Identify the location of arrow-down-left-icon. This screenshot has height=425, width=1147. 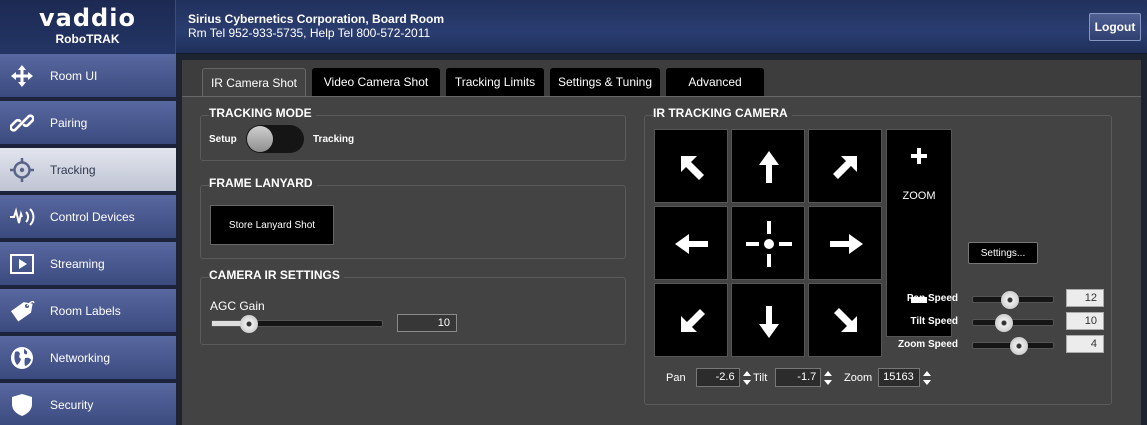
(693, 320).